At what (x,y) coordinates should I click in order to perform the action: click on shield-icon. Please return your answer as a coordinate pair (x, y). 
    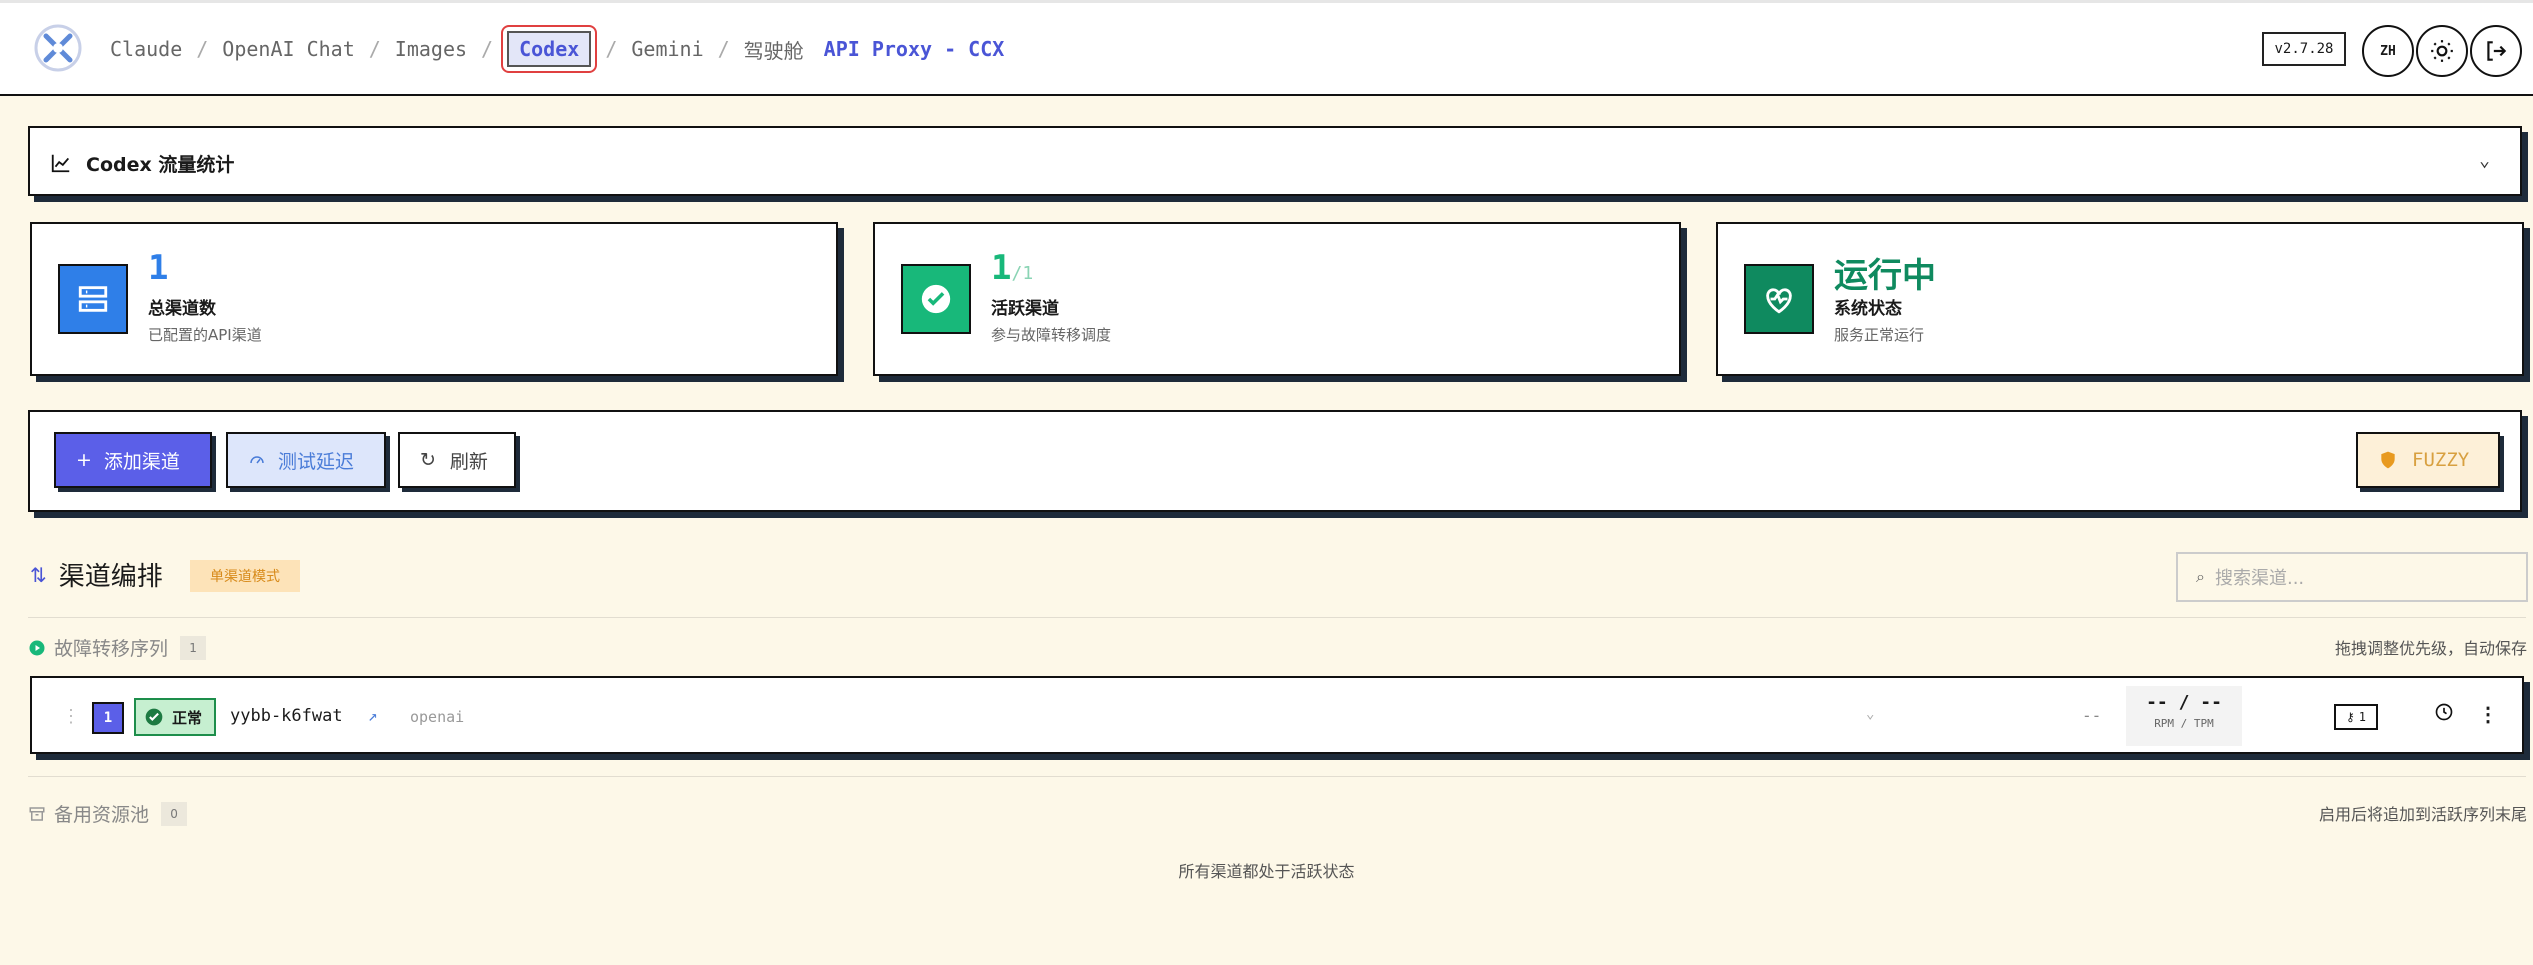
    Looking at the image, I should click on (2388, 460).